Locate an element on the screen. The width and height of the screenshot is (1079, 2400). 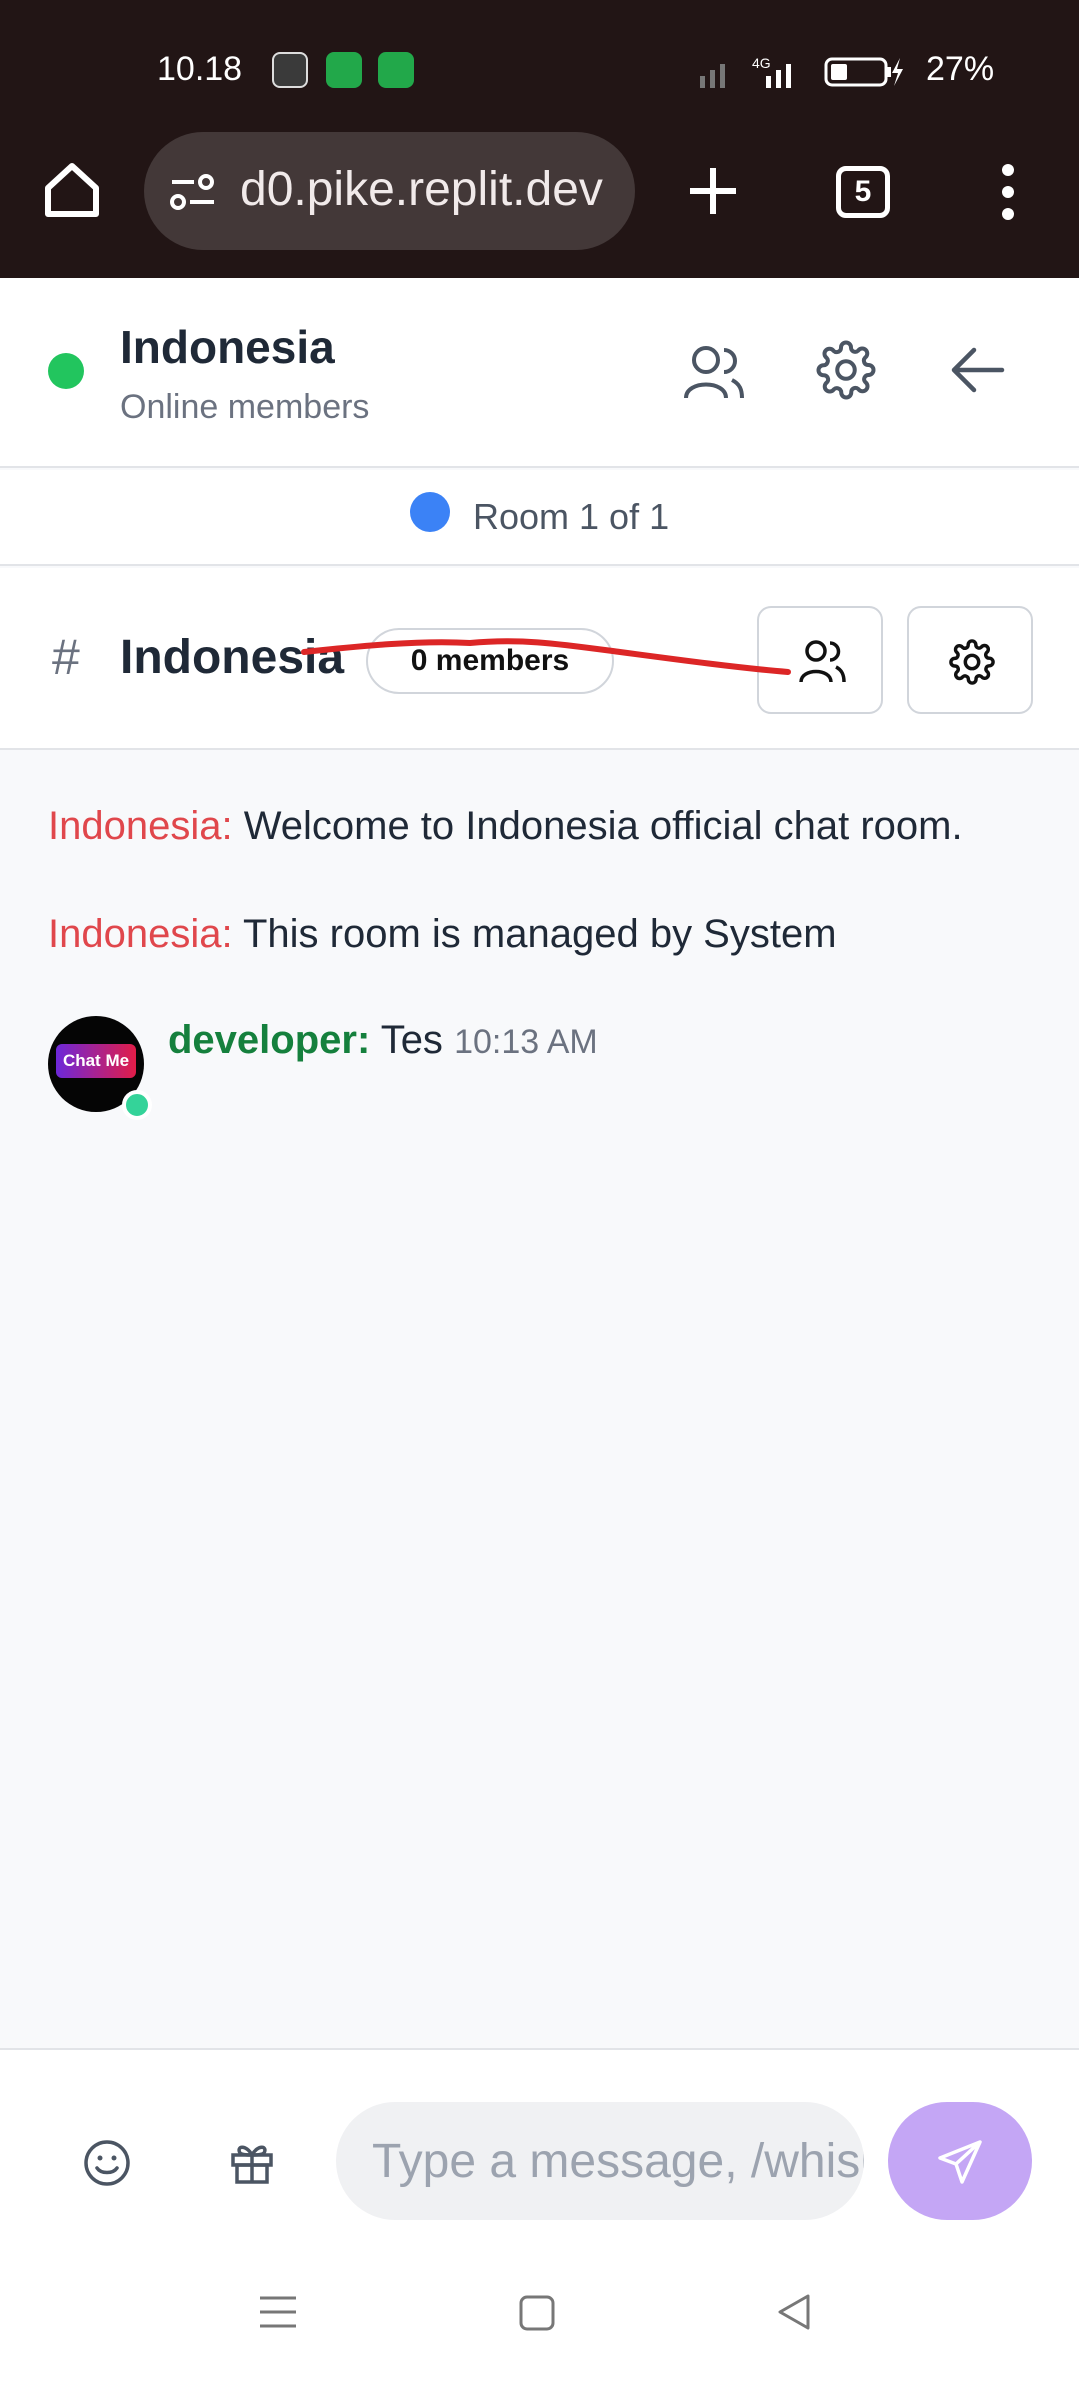
message-text: Welcome to Indonesia official chat room. is located at coordinates (603, 826).